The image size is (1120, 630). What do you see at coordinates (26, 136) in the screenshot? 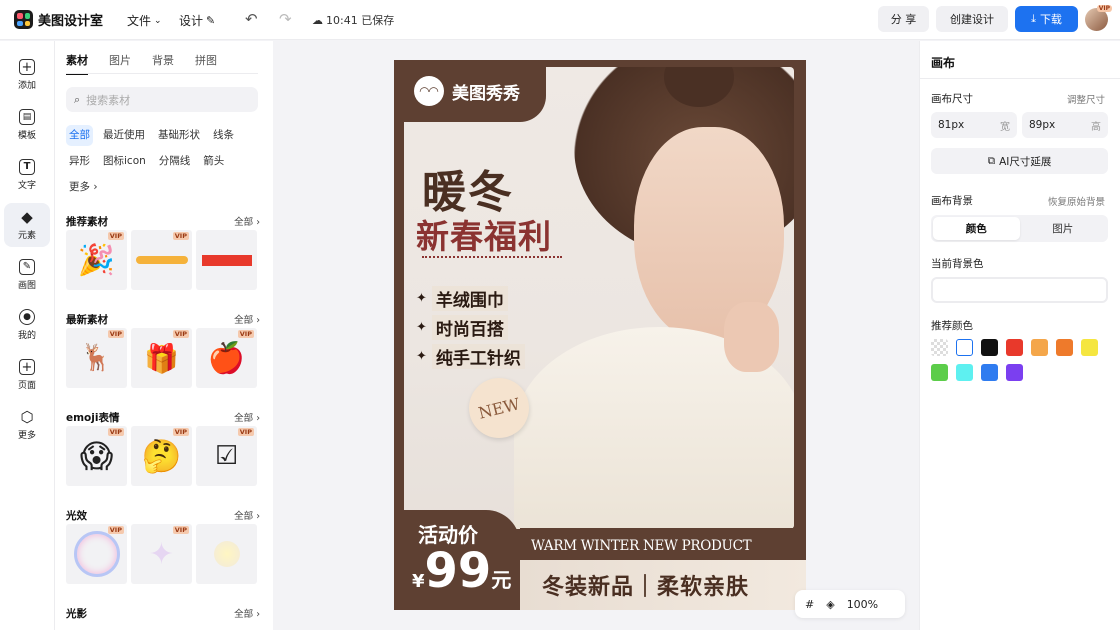
I see `nav-label: 模板` at bounding box center [26, 136].